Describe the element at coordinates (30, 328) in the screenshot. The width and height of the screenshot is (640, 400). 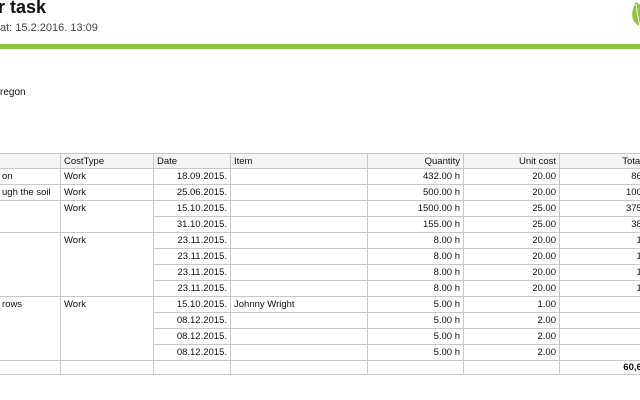
I see `group-name-cell: rows` at that location.